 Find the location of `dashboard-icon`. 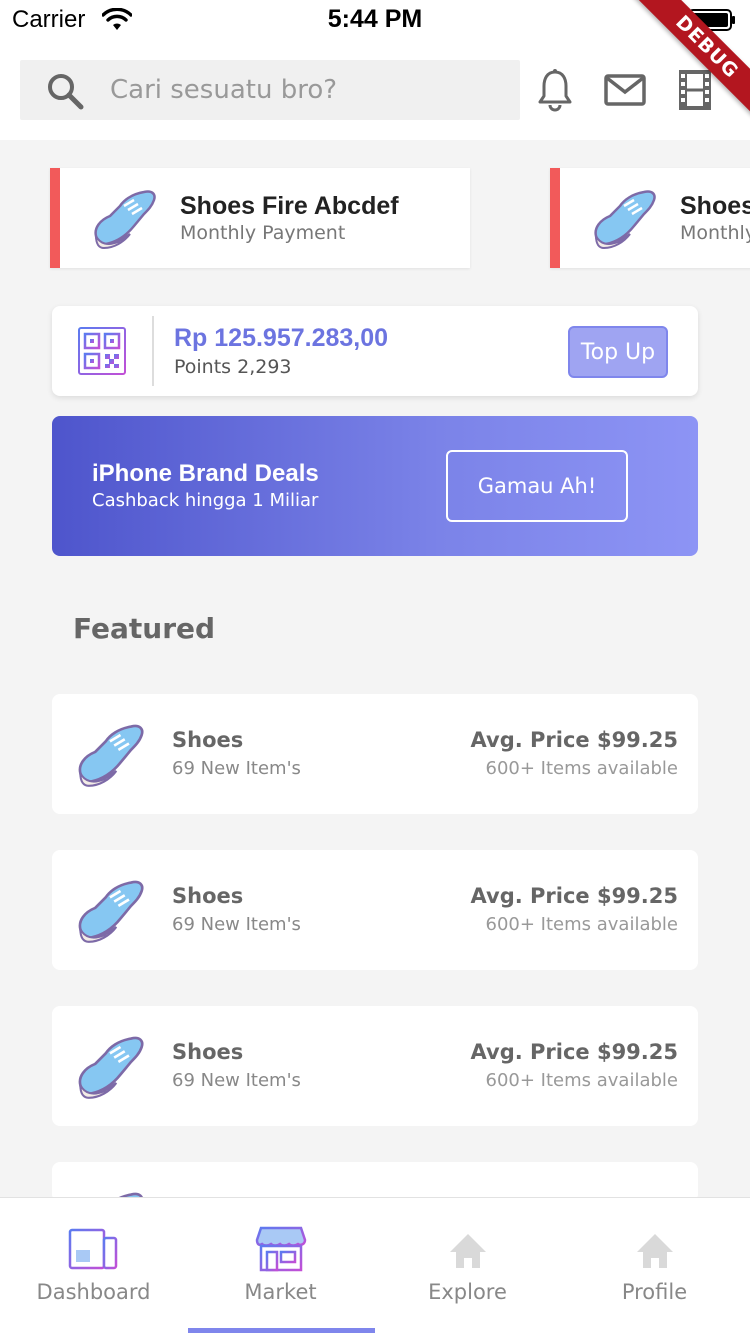

dashboard-icon is located at coordinates (93, 1249).